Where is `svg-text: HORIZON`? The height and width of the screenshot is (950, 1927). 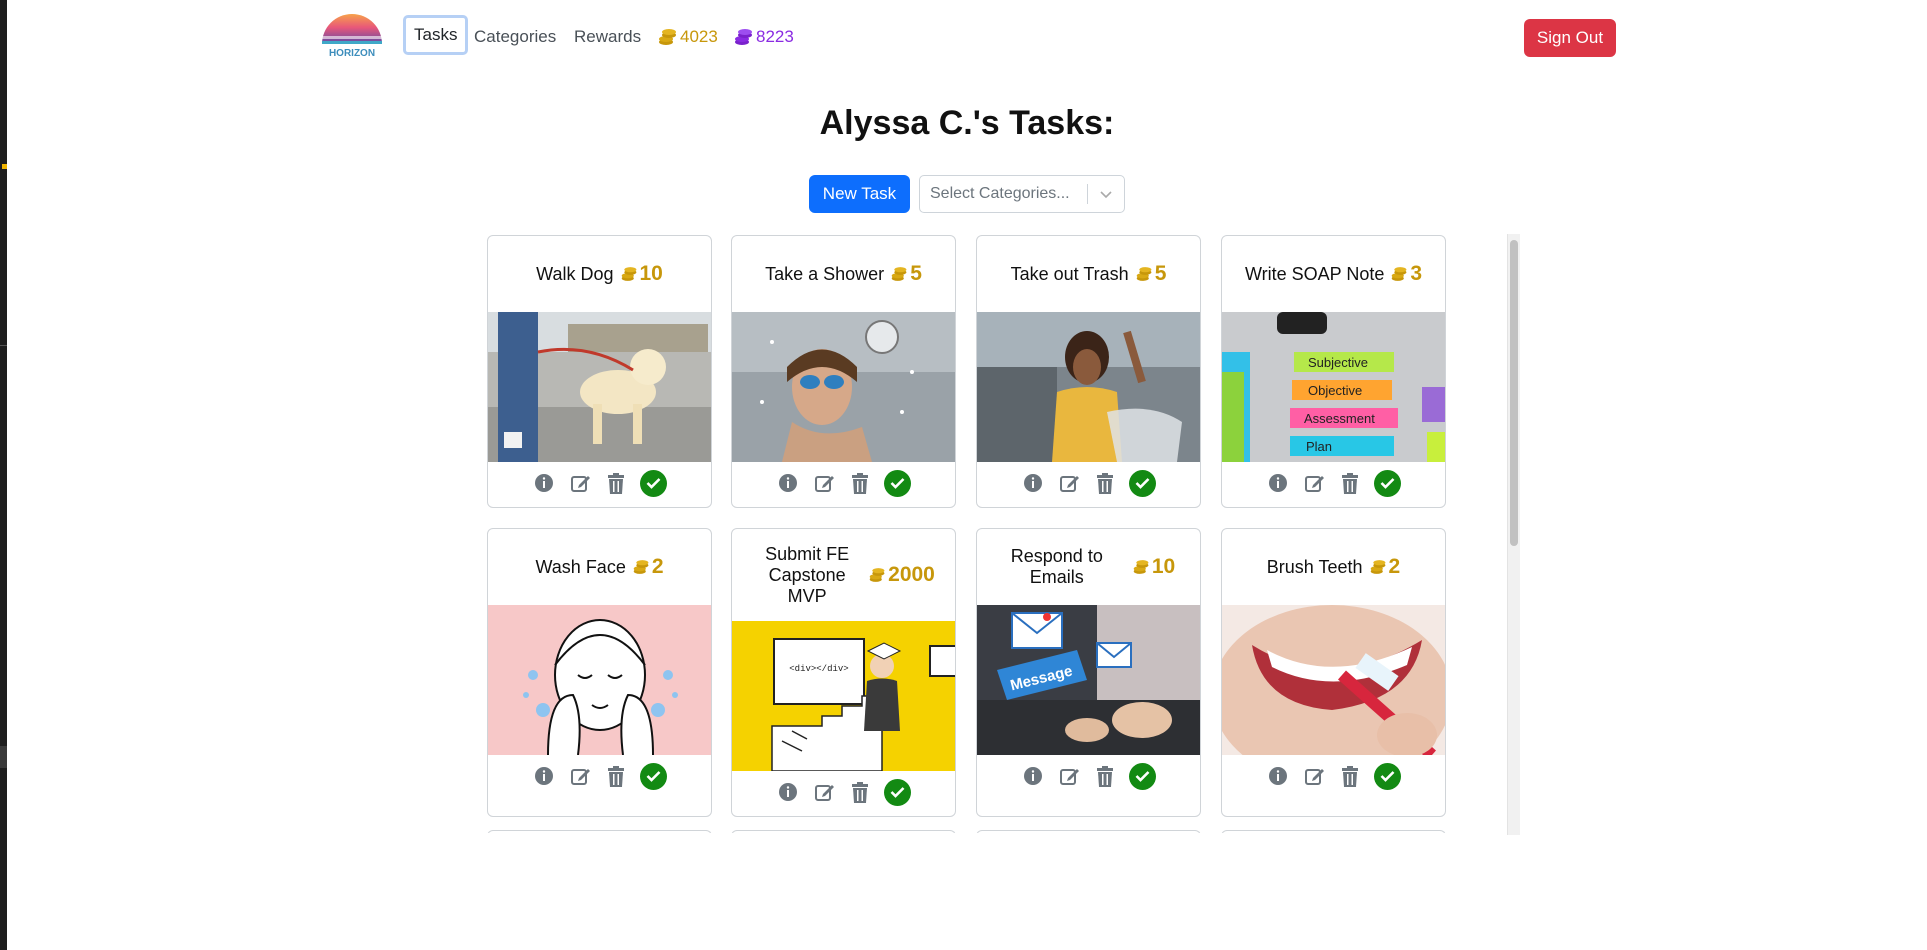 svg-text: HORIZON is located at coordinates (352, 53).